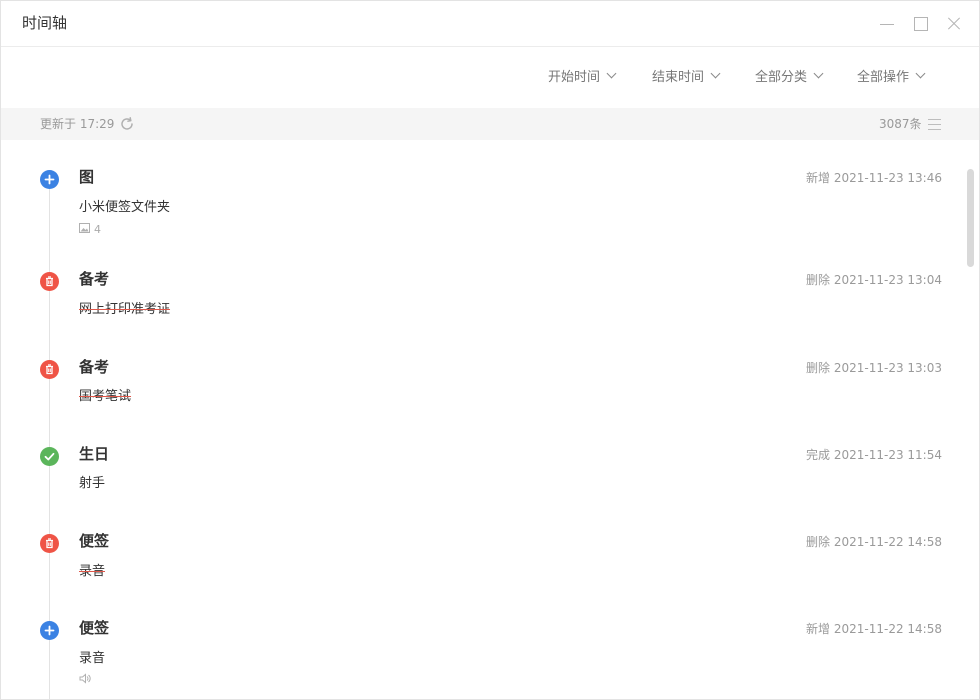 The height and width of the screenshot is (700, 980). Describe the element at coordinates (887, 368) in the screenshot. I see `item-time: 2021-11-23 13:03` at that location.